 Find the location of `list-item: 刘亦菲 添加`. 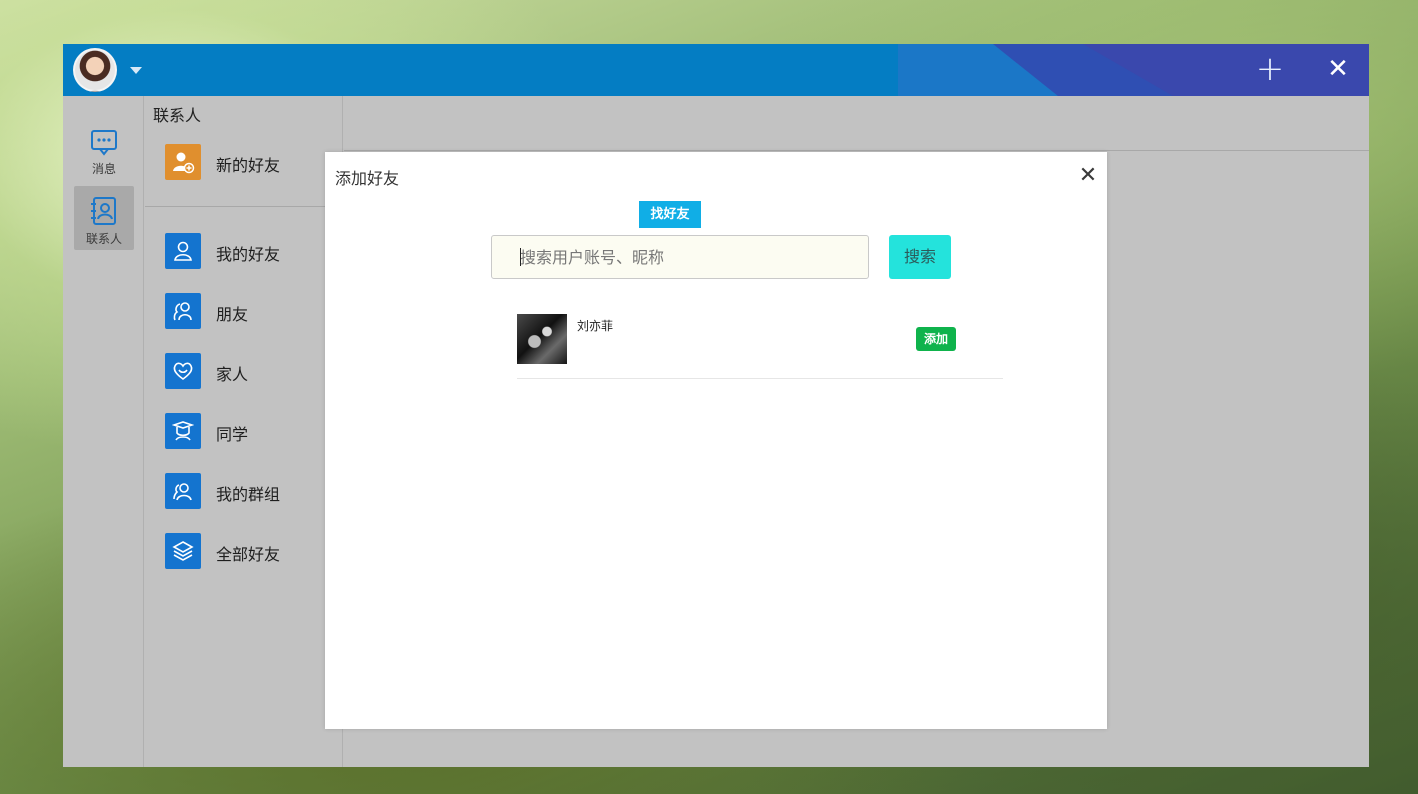

list-item: 刘亦菲 添加 is located at coordinates (760, 346).